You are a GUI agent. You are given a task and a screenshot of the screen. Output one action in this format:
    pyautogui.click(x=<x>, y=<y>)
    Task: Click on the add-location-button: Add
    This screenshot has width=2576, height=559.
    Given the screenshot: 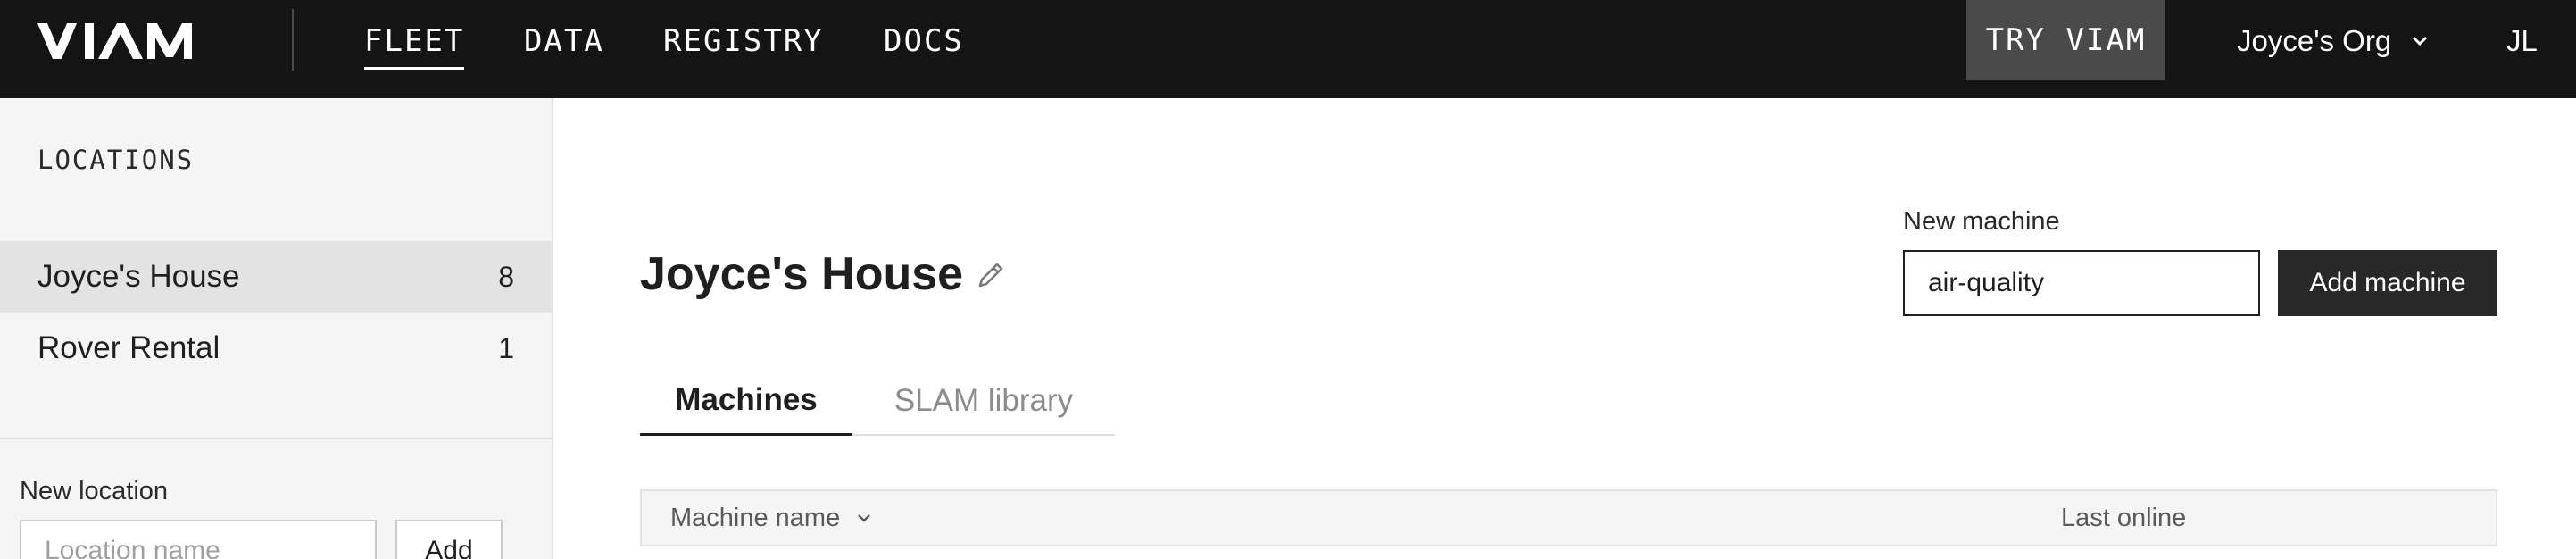 What is the action you would take?
    pyautogui.click(x=449, y=539)
    